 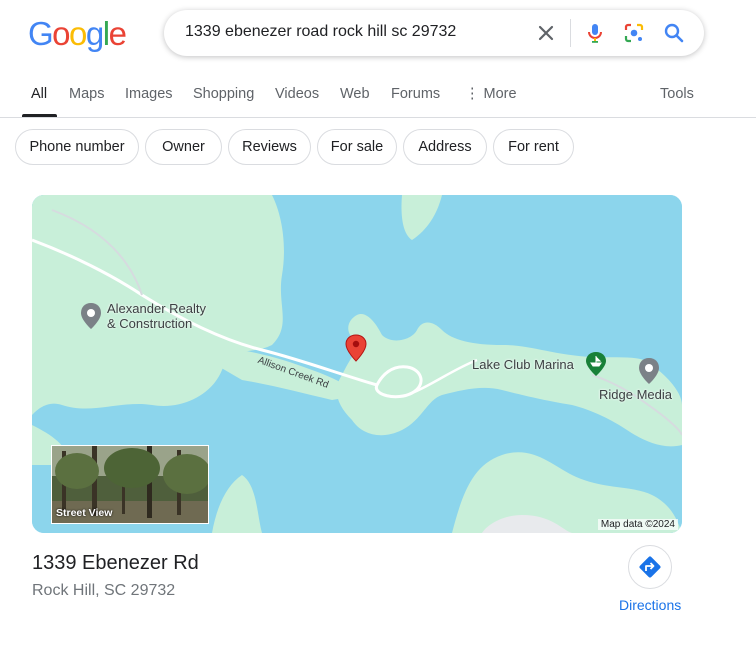 What do you see at coordinates (356, 348) in the screenshot?
I see `location-pin-icon` at bounding box center [356, 348].